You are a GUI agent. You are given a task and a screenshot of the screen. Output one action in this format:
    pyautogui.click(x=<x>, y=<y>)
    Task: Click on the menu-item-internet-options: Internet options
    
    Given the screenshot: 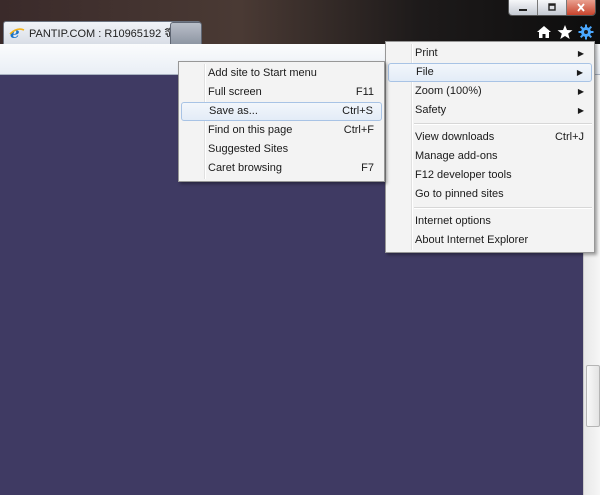 What is the action you would take?
    pyautogui.click(x=490, y=221)
    